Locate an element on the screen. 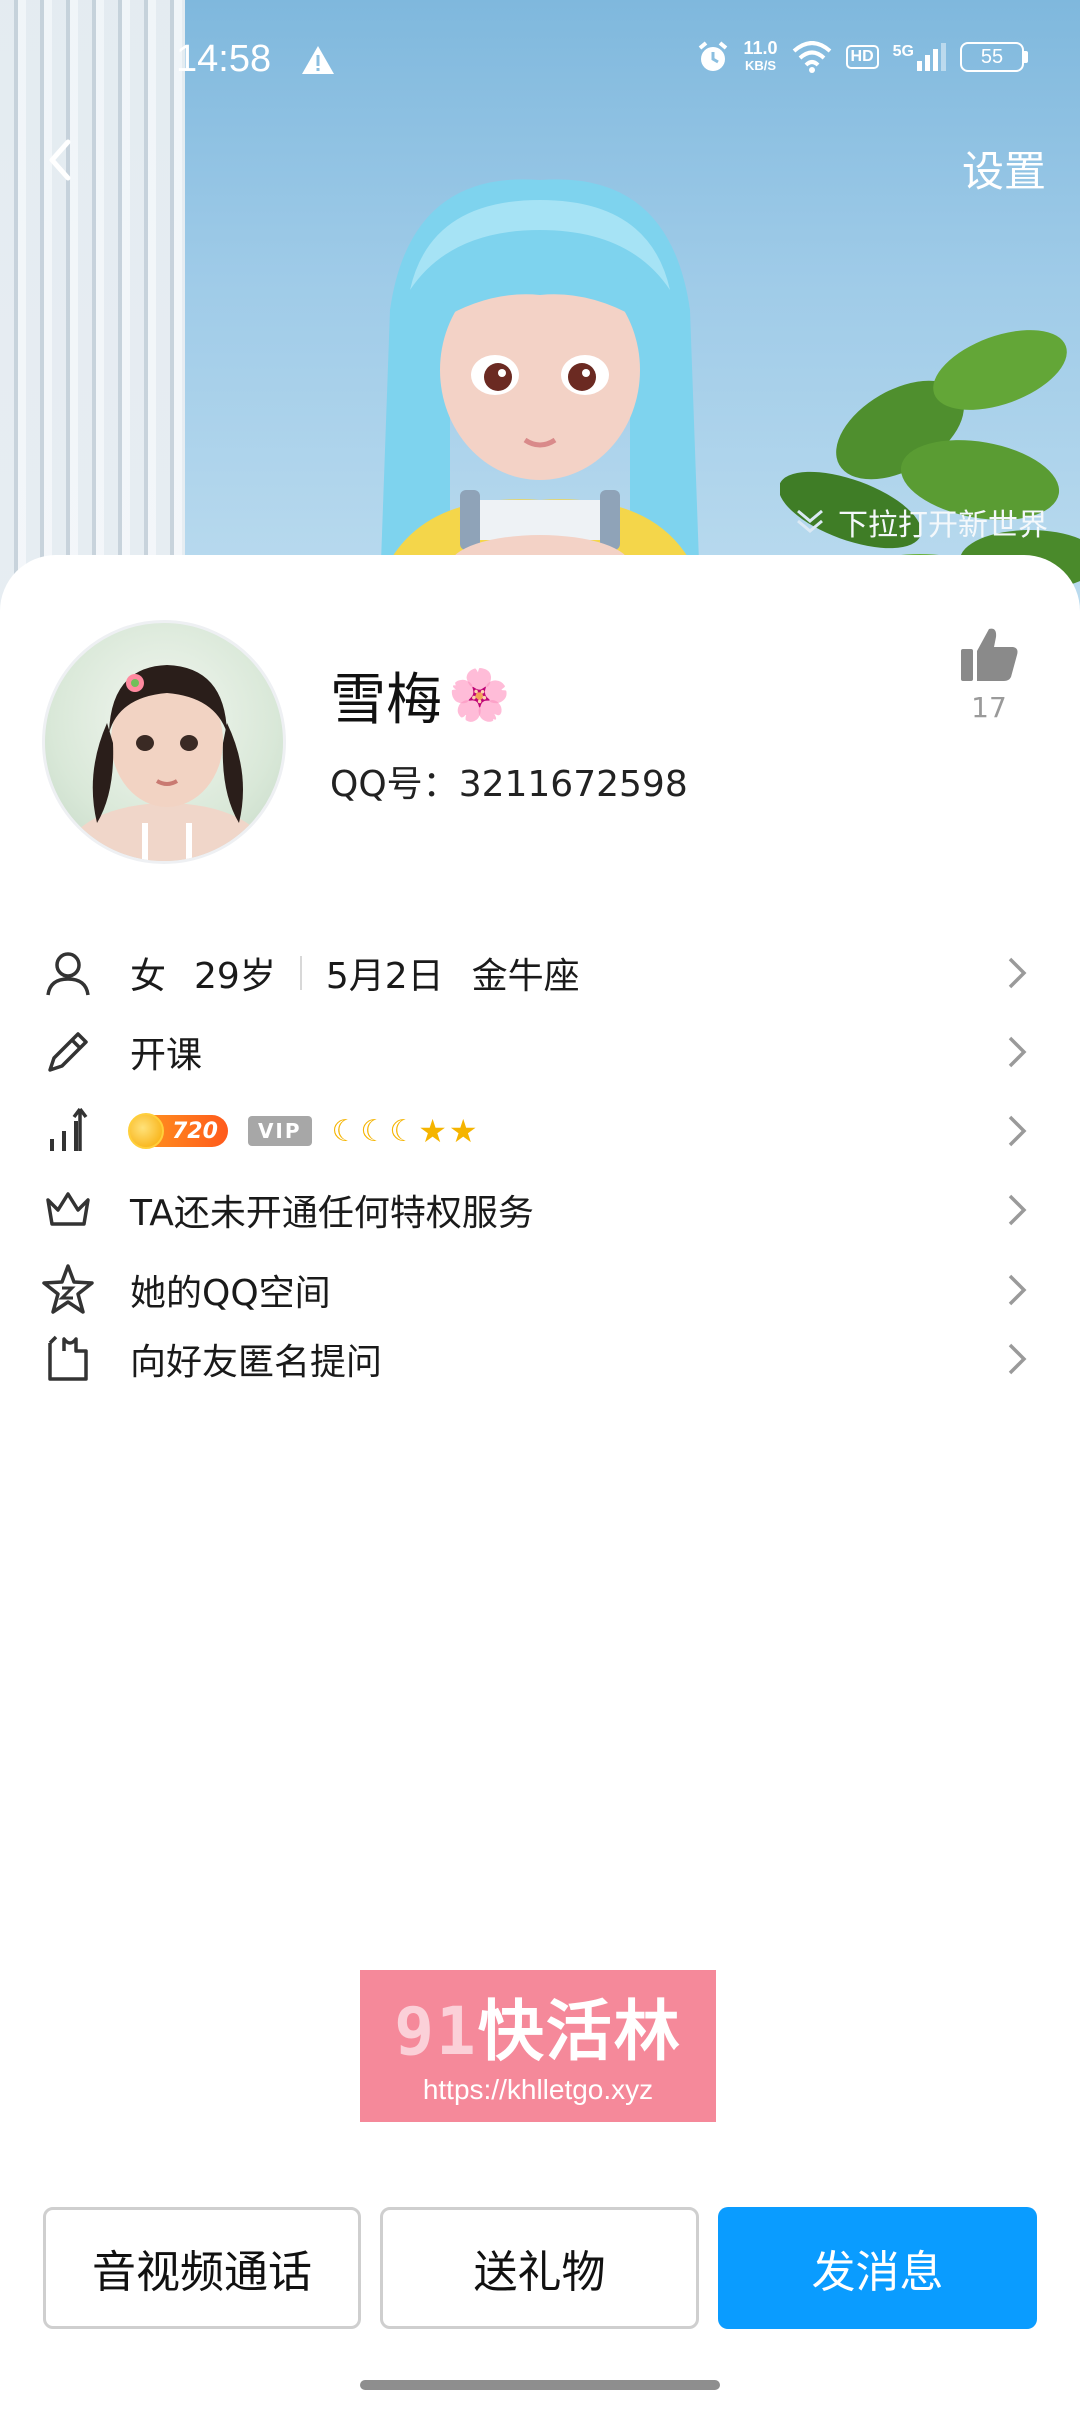 The image size is (1080, 2412). battery-level: 55 is located at coordinates (992, 57).